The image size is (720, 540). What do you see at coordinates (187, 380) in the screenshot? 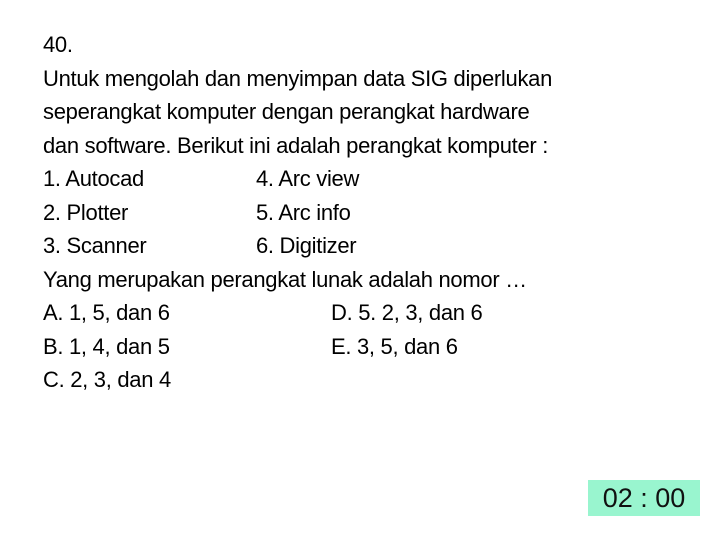
I see `answer-option-c: C. 2, 3, dan 4` at bounding box center [187, 380].